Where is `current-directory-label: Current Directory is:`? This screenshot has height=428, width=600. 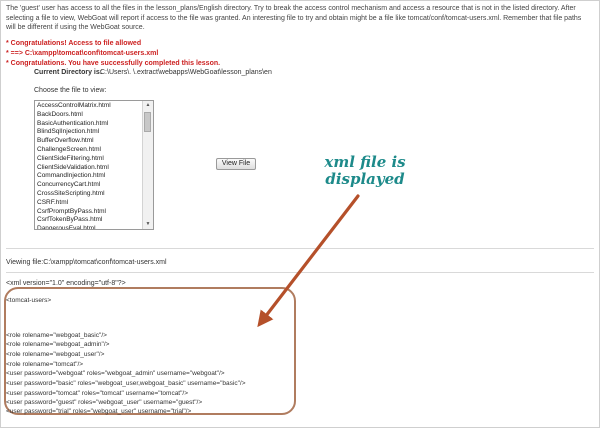 current-directory-label: Current Directory is: is located at coordinates (68, 72).